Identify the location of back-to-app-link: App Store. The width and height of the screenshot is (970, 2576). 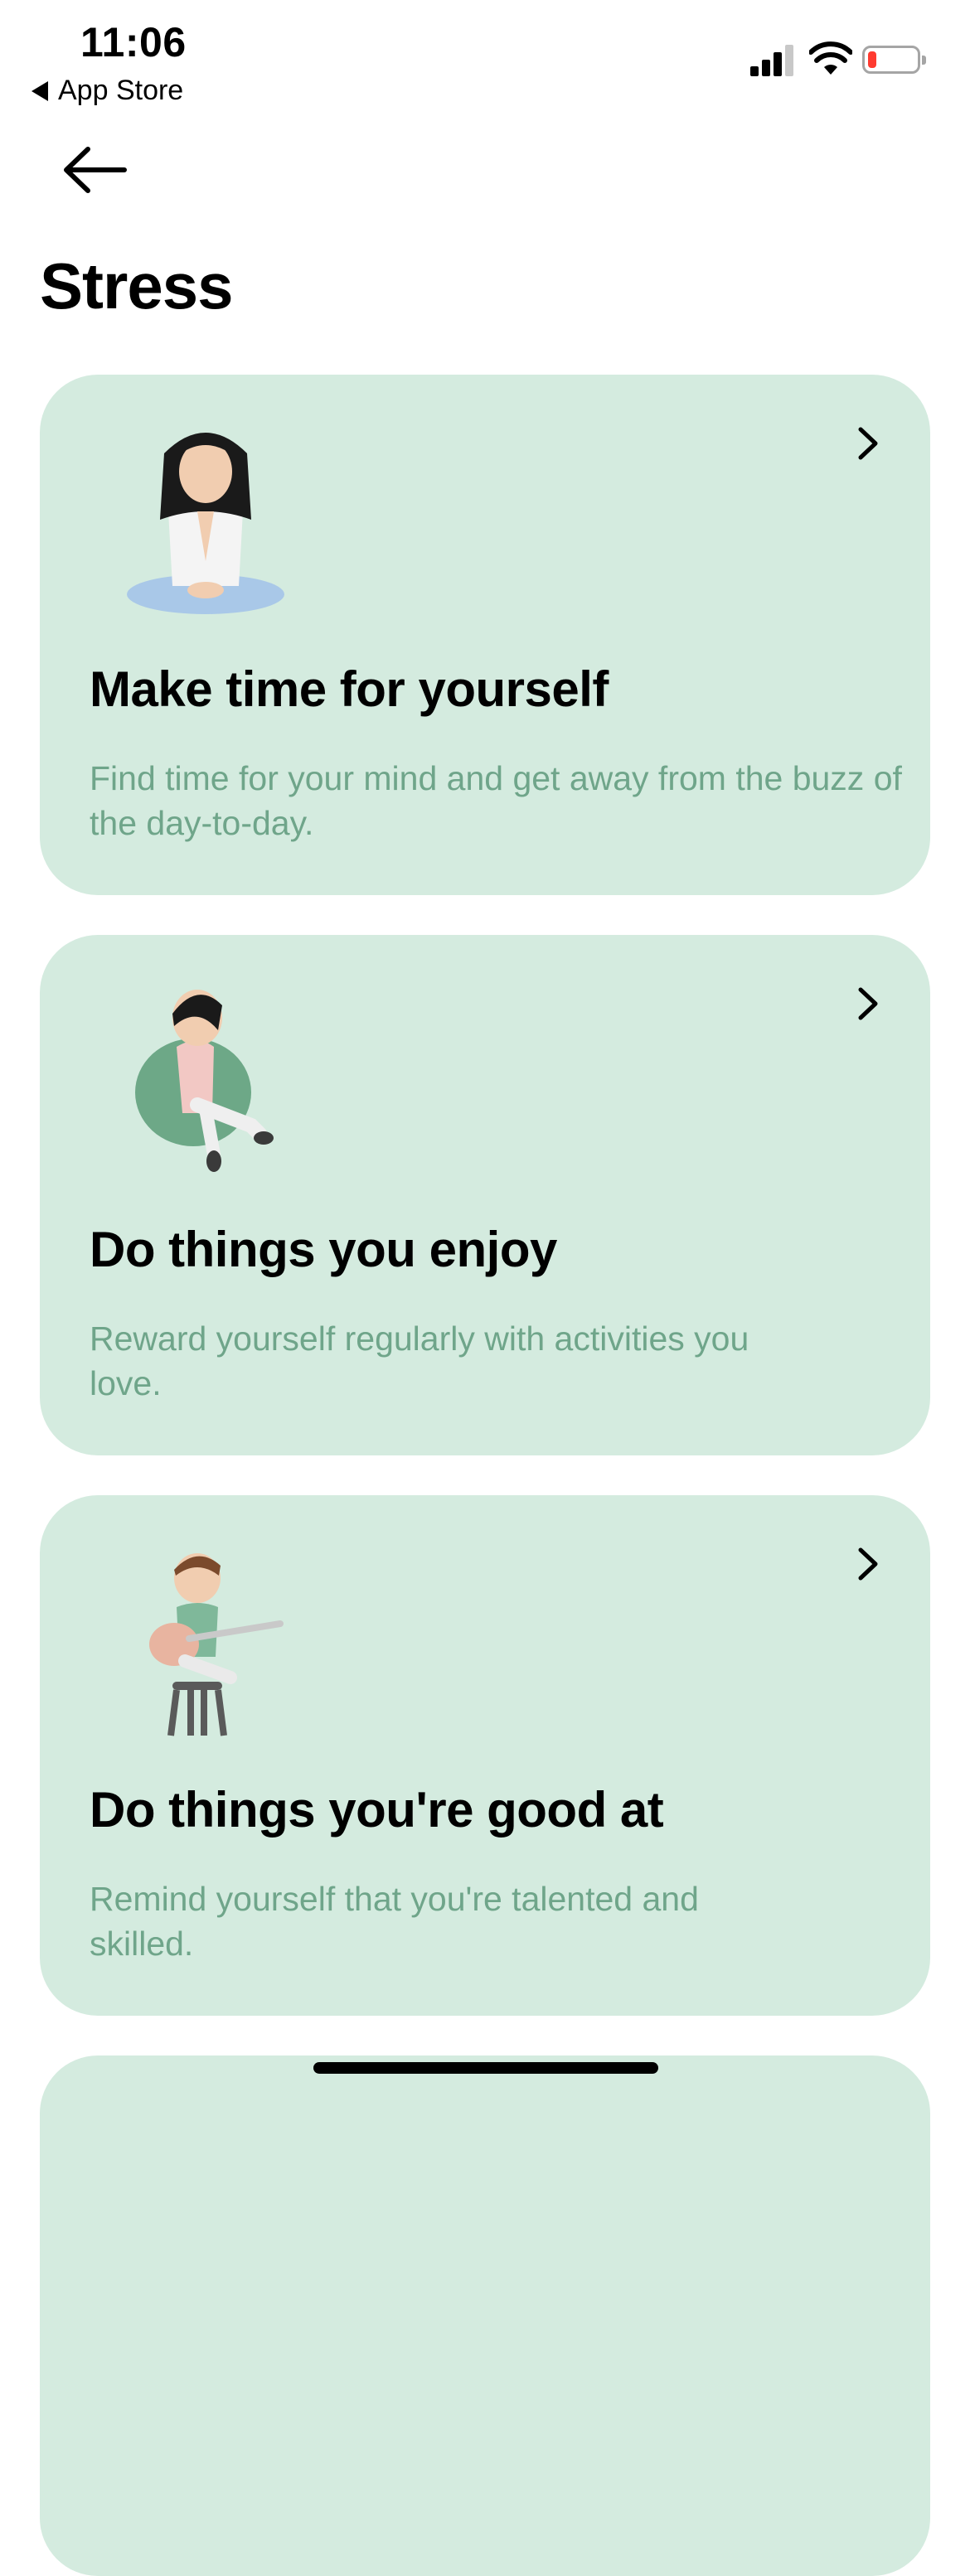
(107, 91).